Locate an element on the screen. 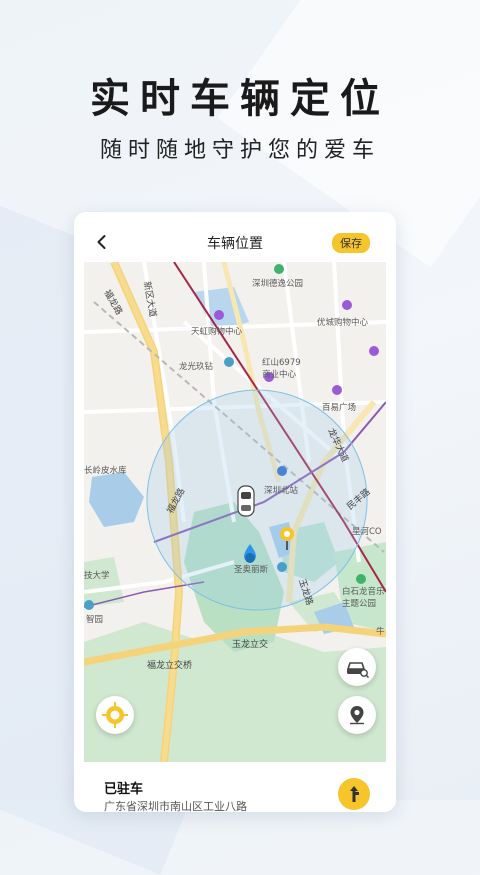 This screenshot has width=480, height=875. poi-label: 深圳北站 is located at coordinates (281, 490).